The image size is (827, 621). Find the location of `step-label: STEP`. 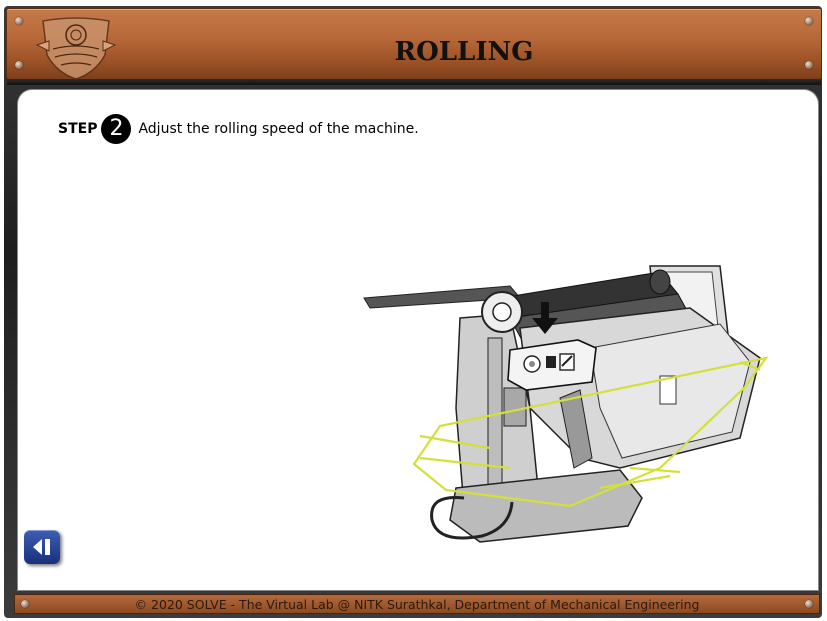

step-label: STEP is located at coordinates (78, 129).